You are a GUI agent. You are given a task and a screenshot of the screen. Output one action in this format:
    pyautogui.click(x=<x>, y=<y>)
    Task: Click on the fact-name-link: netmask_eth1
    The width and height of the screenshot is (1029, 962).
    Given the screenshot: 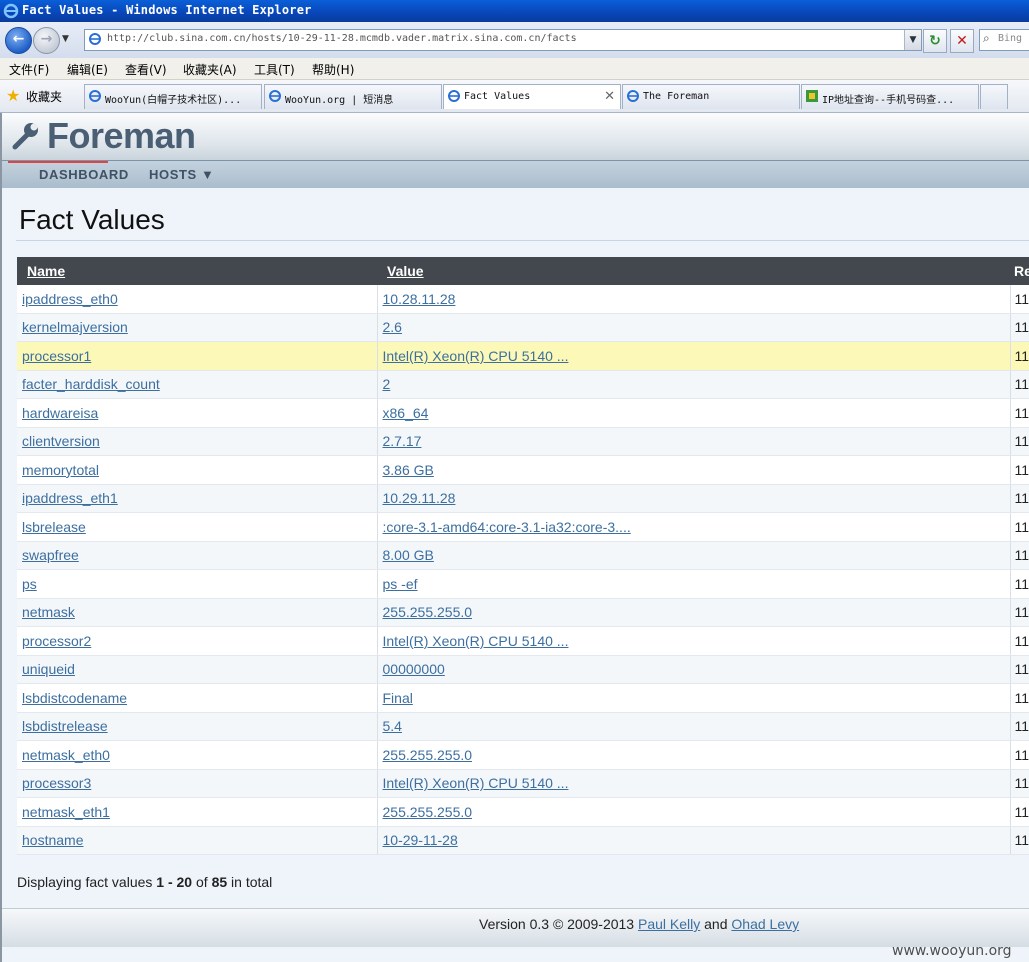 What is the action you would take?
    pyautogui.click(x=66, y=812)
    